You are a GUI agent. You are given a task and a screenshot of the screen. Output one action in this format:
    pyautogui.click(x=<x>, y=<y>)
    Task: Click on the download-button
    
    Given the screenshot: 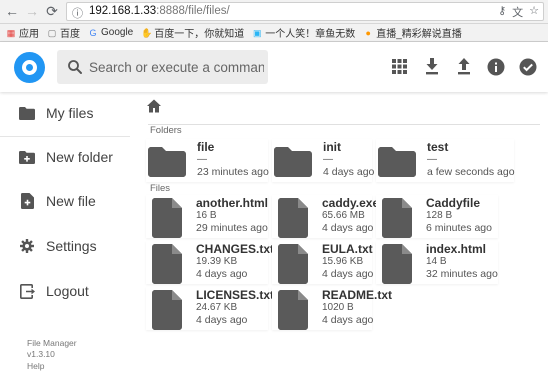 What is the action you would take?
    pyautogui.click(x=431, y=66)
    